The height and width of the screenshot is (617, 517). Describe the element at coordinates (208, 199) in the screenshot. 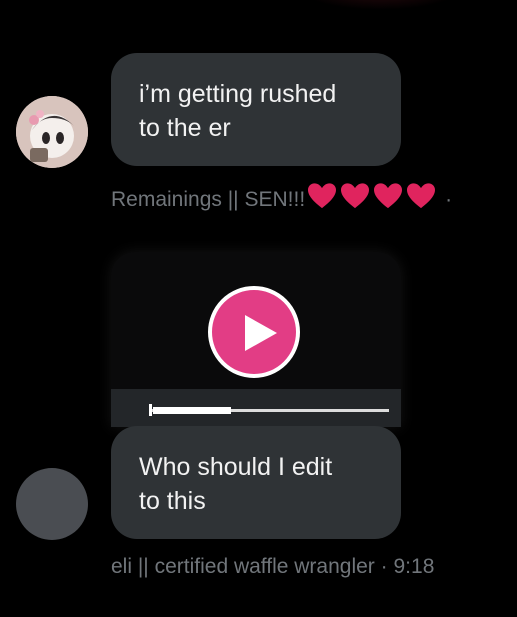

I see `sender-name: Remainings || SEN!!!` at that location.